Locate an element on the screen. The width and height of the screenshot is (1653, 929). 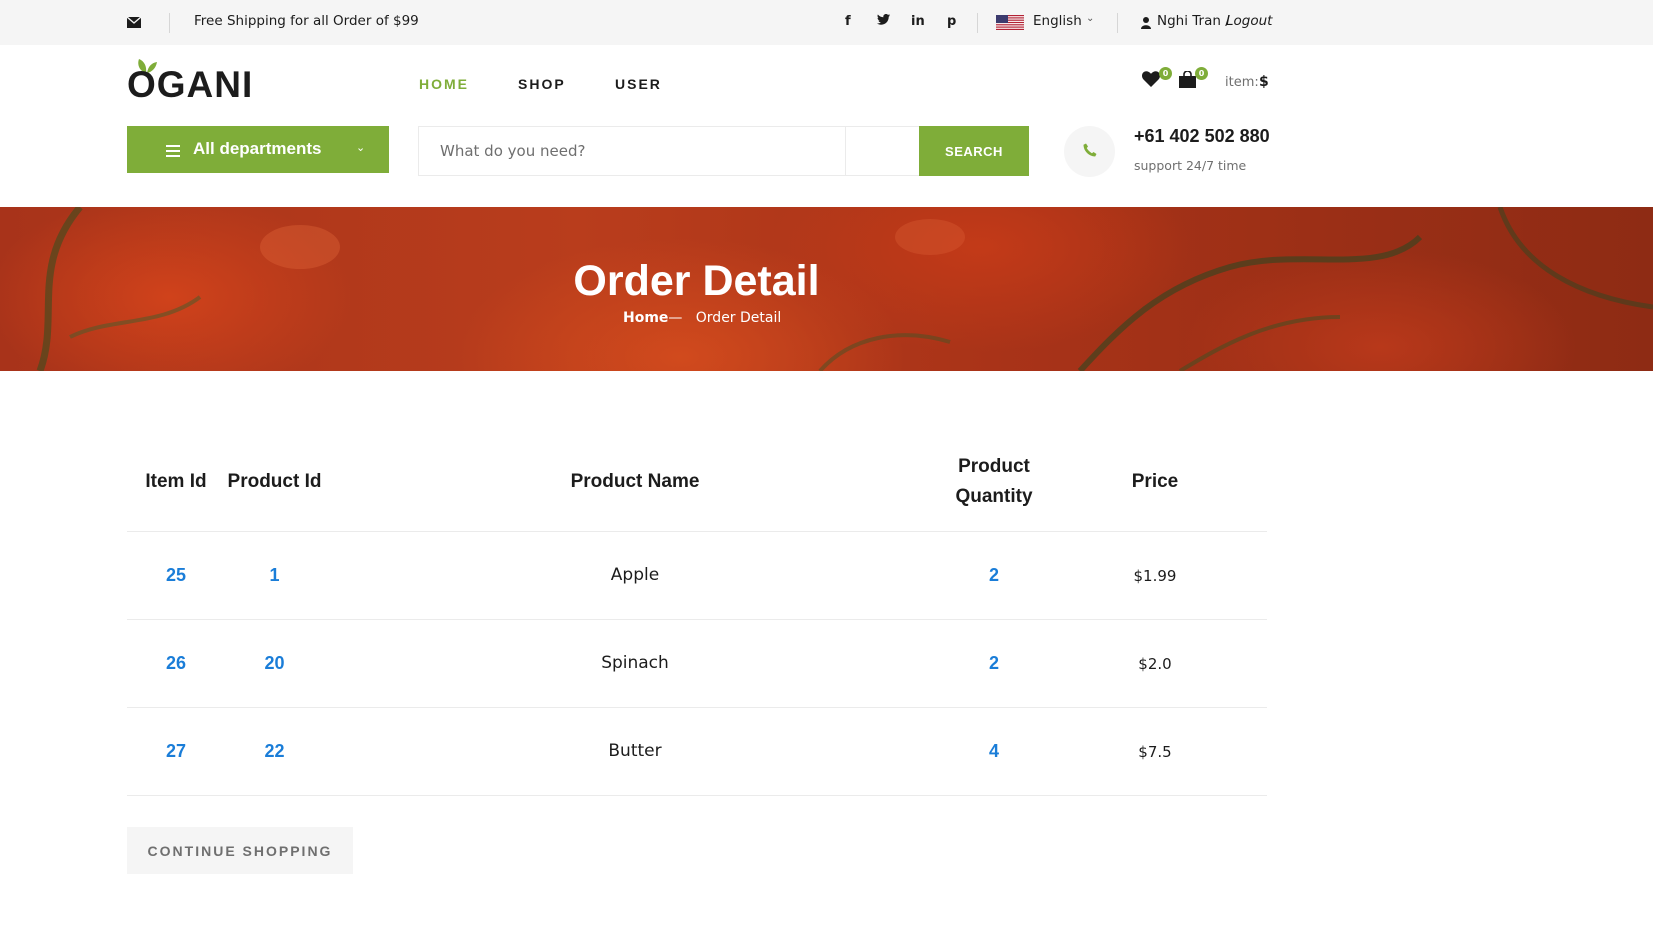
departments-label: All departments is located at coordinates (257, 148).